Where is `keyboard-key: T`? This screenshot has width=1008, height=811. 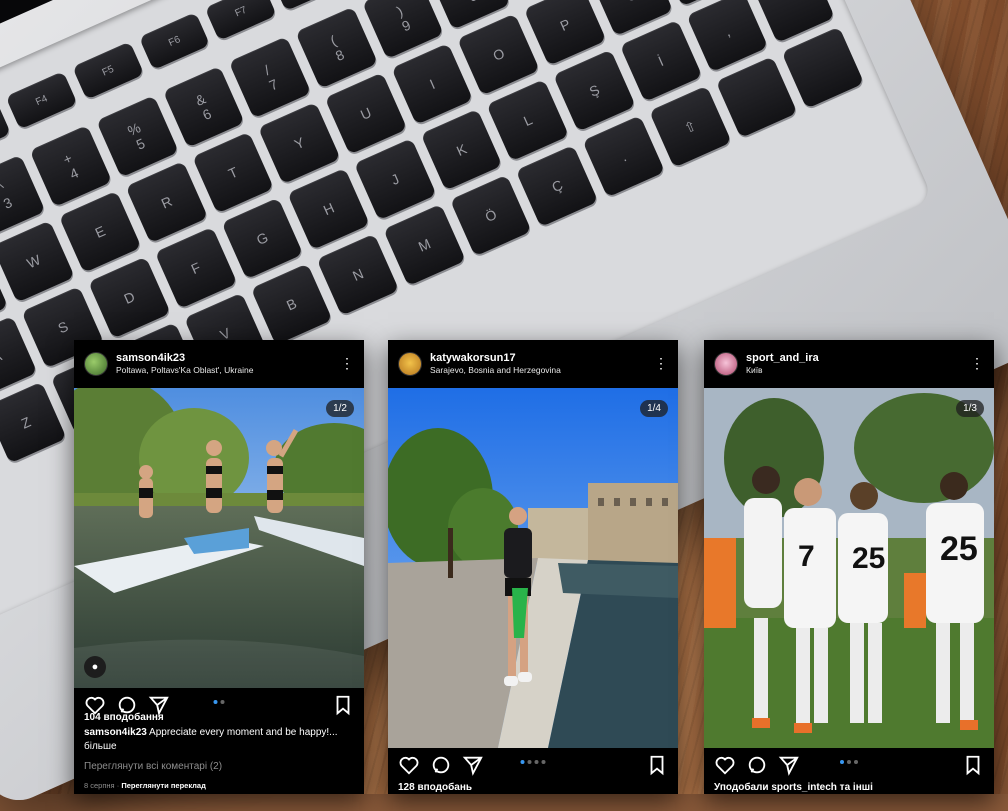
keyboard-key: T is located at coordinates (233, 173).